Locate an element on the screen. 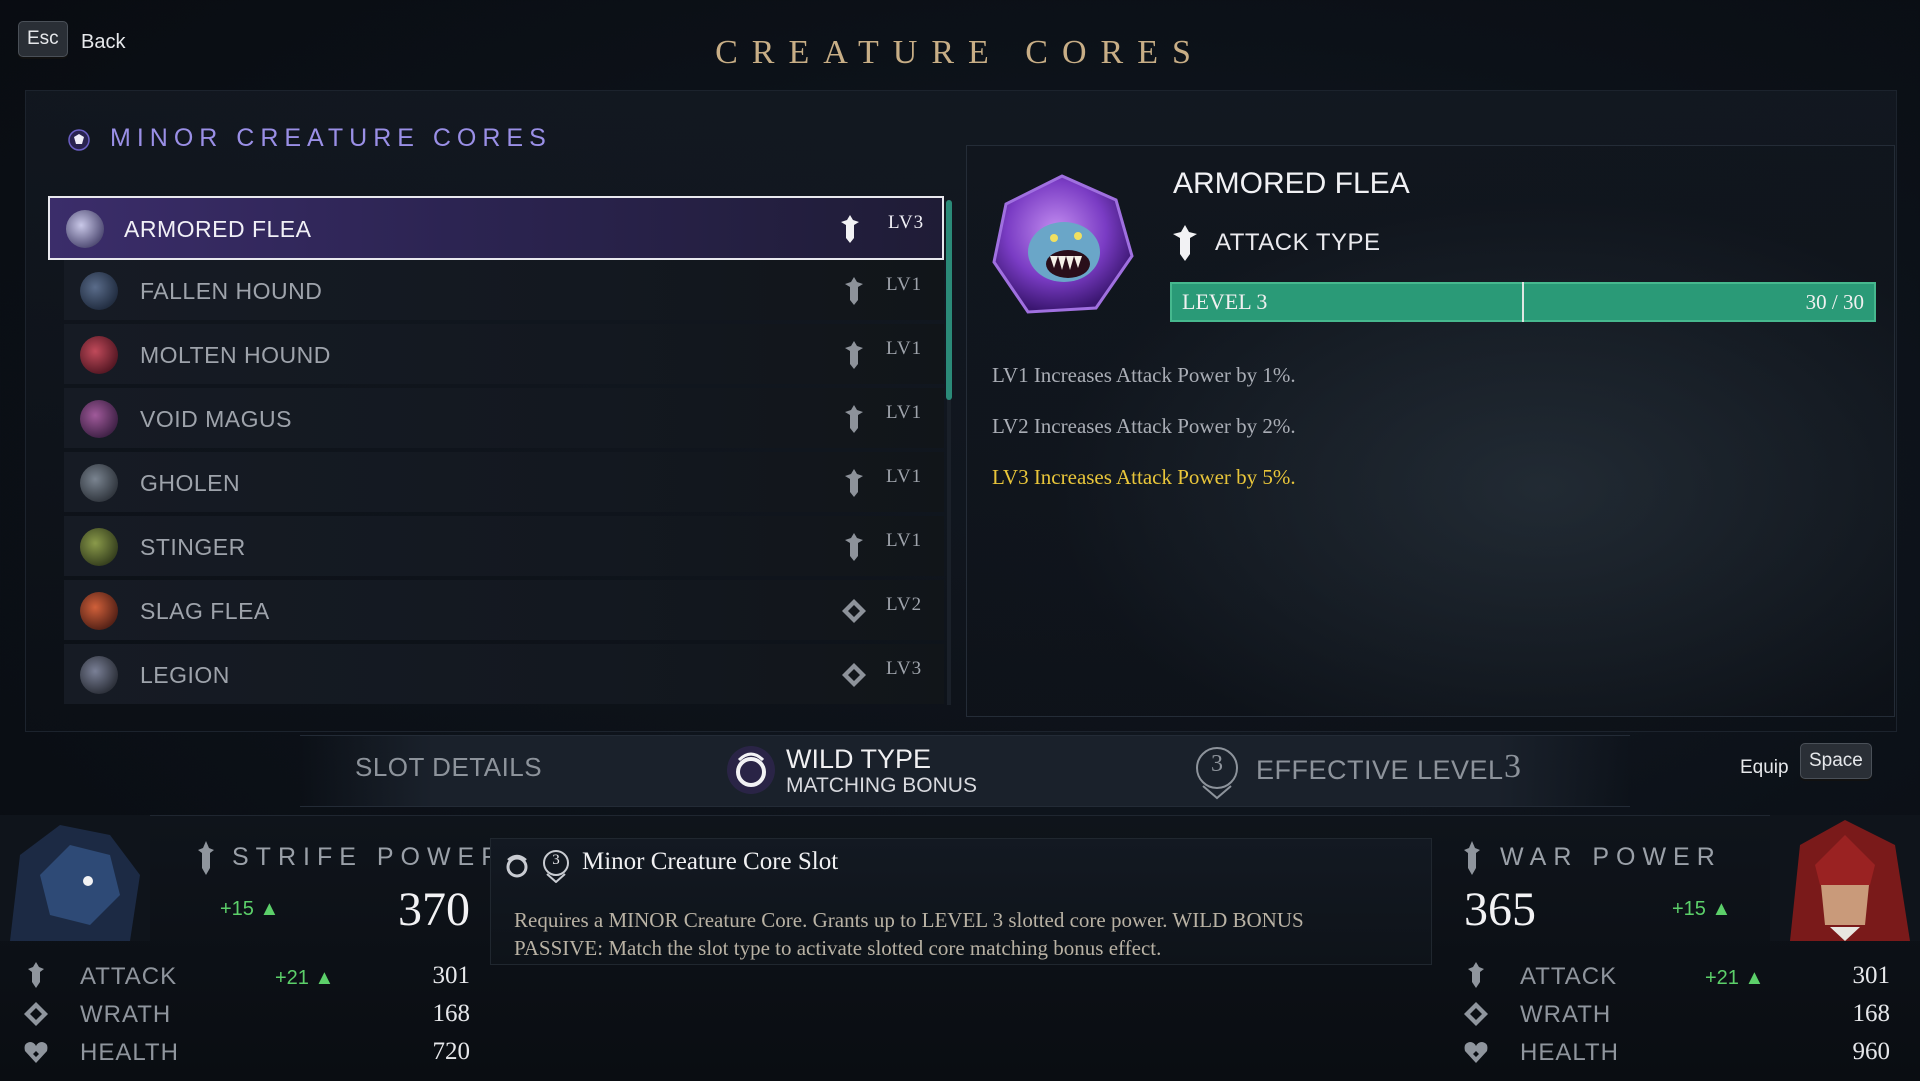 The height and width of the screenshot is (1081, 1920). strife-power-icon is located at coordinates (206, 858).